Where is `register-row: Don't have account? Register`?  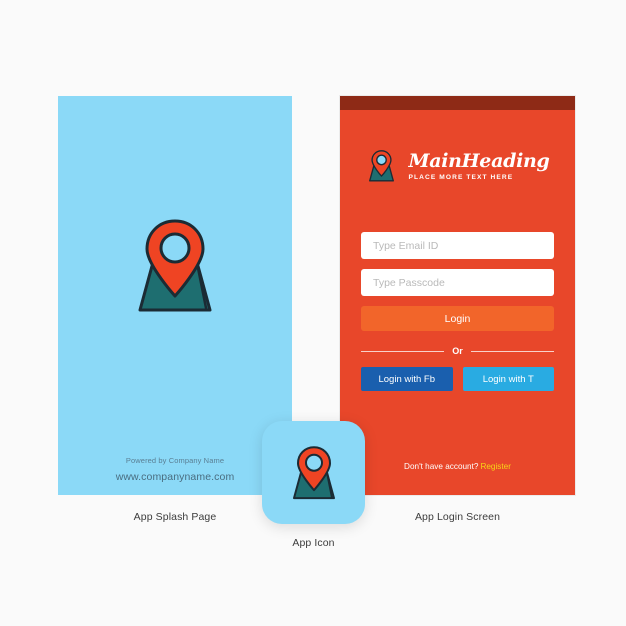
register-row: Don't have account? Register is located at coordinates (457, 466).